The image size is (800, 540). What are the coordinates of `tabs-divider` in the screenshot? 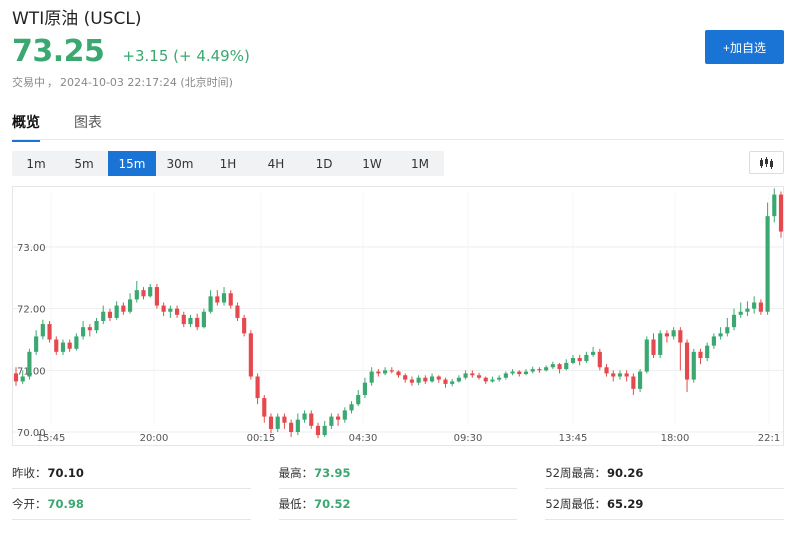 It's located at (398, 139).